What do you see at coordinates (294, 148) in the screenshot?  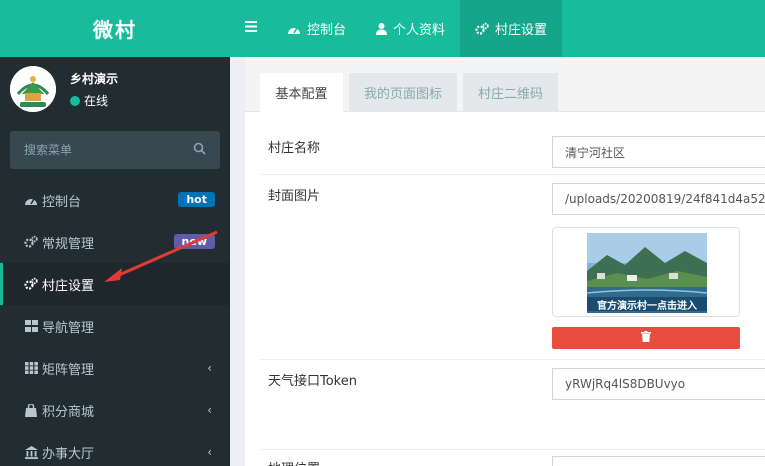 I see `field-label: 村庄名称` at bounding box center [294, 148].